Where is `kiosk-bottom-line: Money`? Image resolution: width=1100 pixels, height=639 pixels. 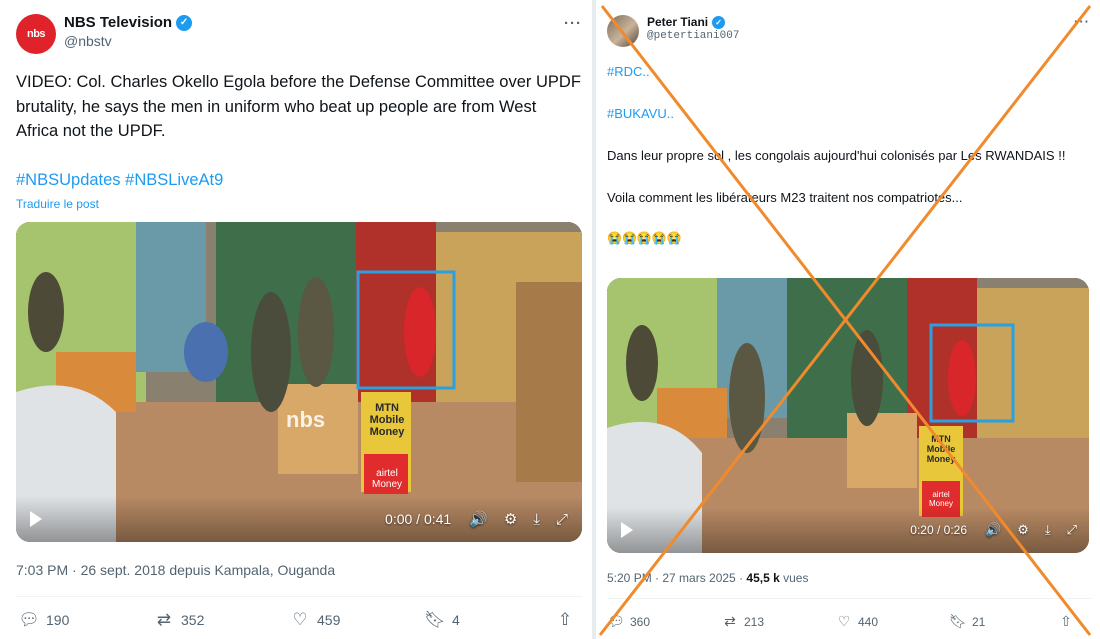
kiosk-bottom-line: Money is located at coordinates (386, 484).